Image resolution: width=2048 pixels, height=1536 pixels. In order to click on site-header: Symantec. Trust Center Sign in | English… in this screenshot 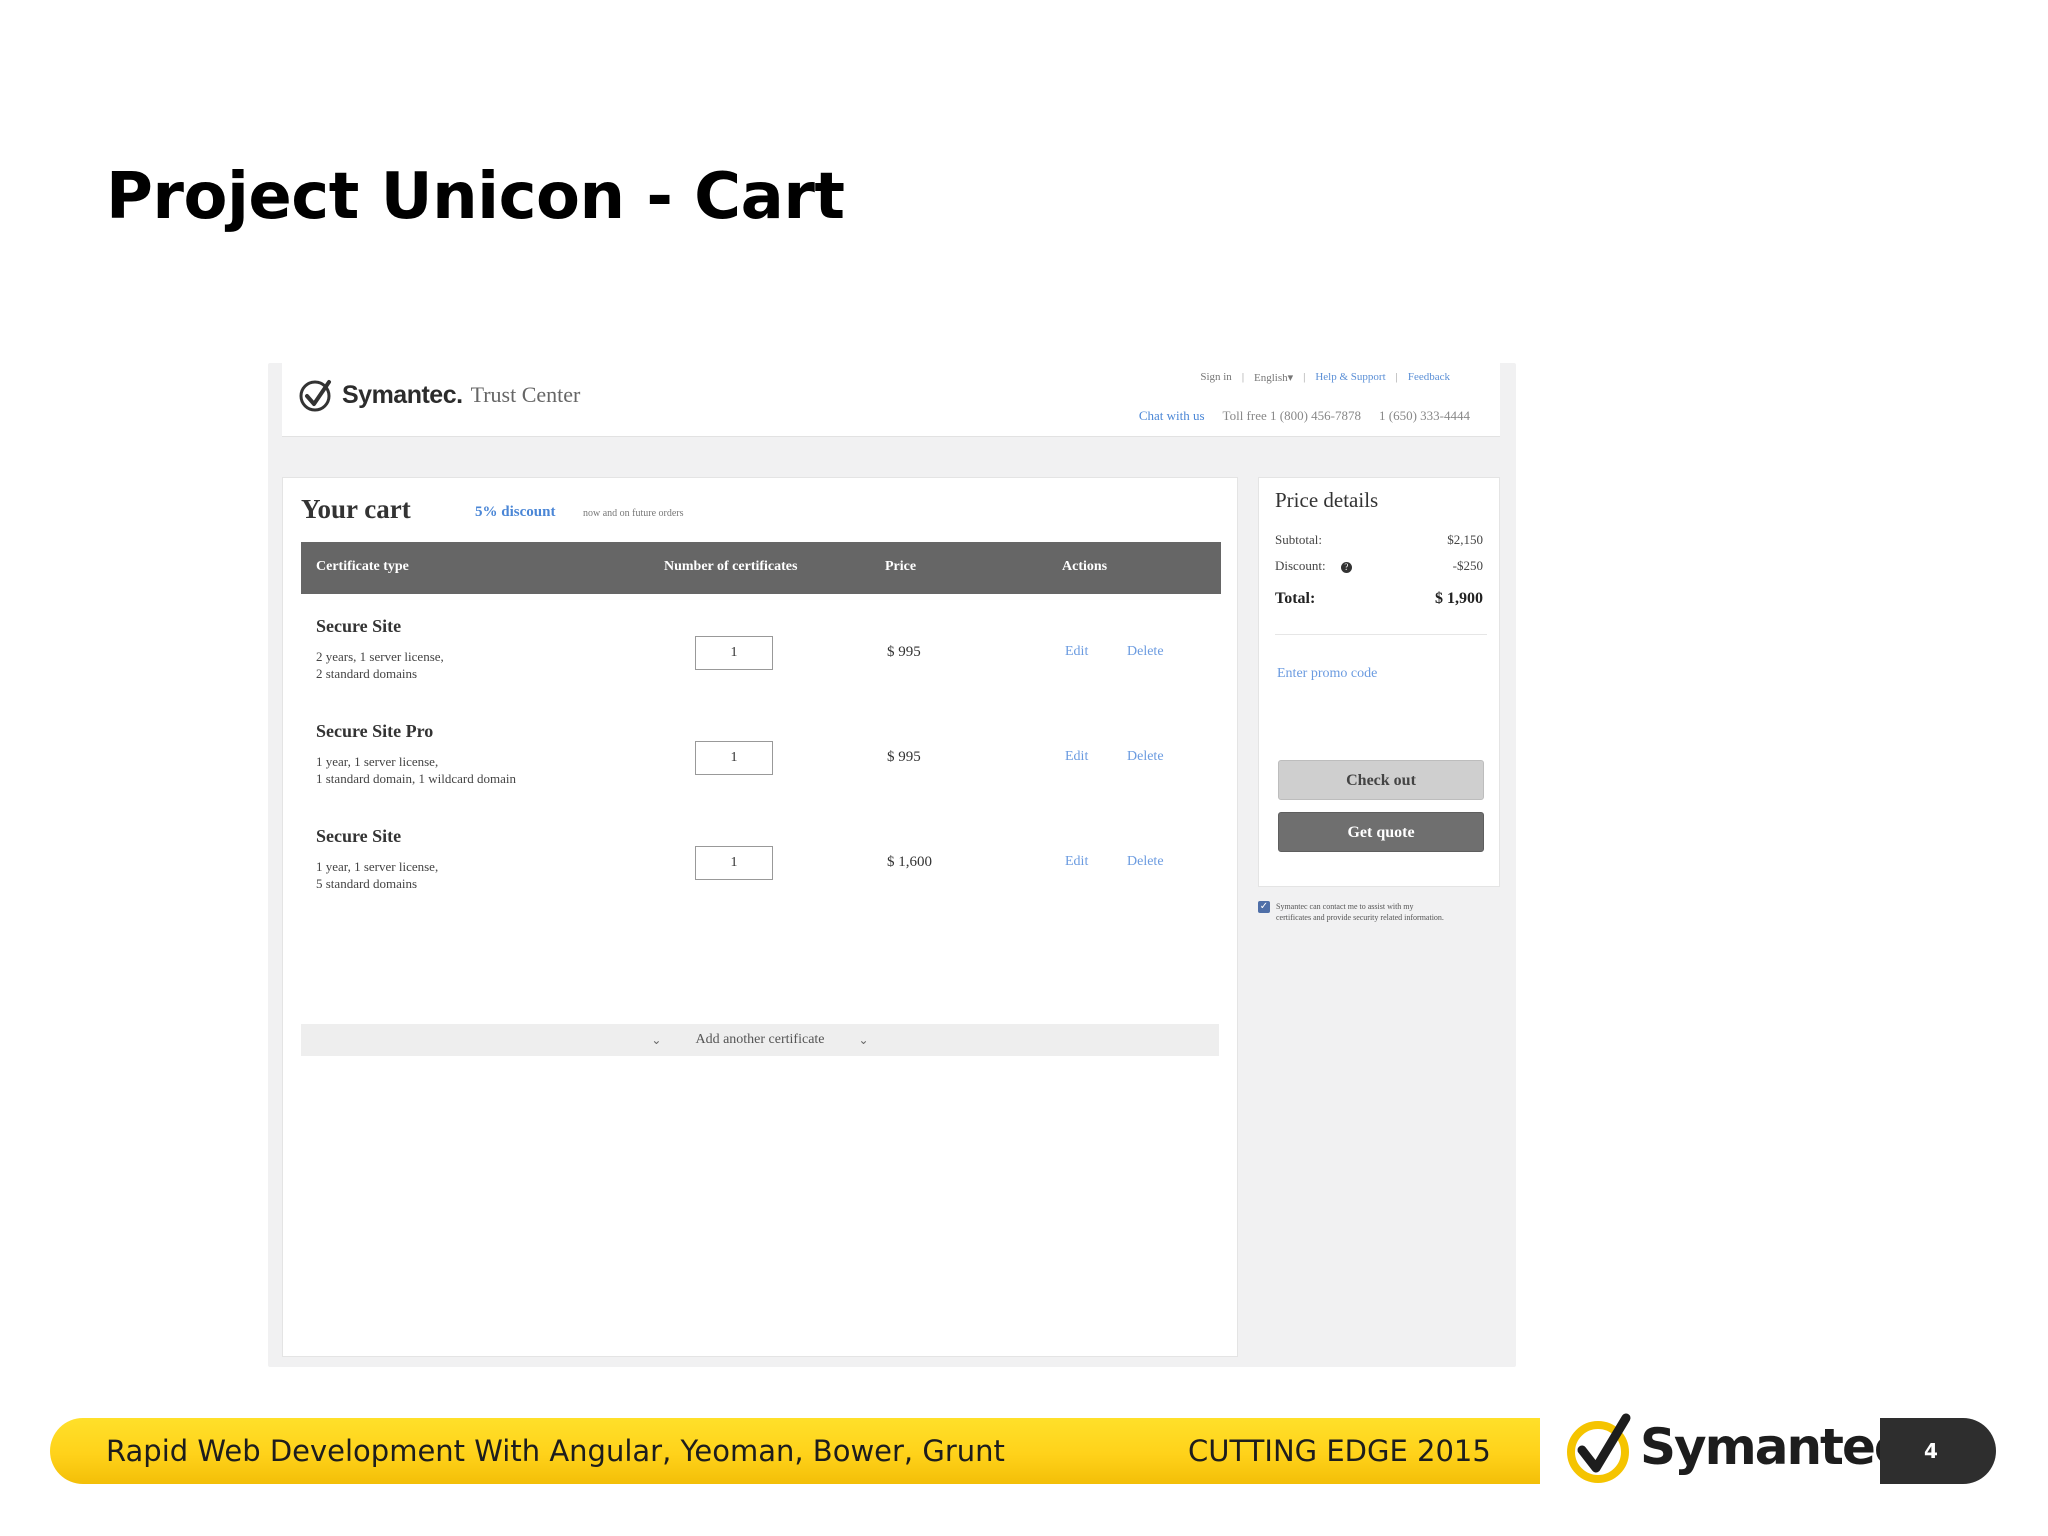, I will do `click(891, 400)`.